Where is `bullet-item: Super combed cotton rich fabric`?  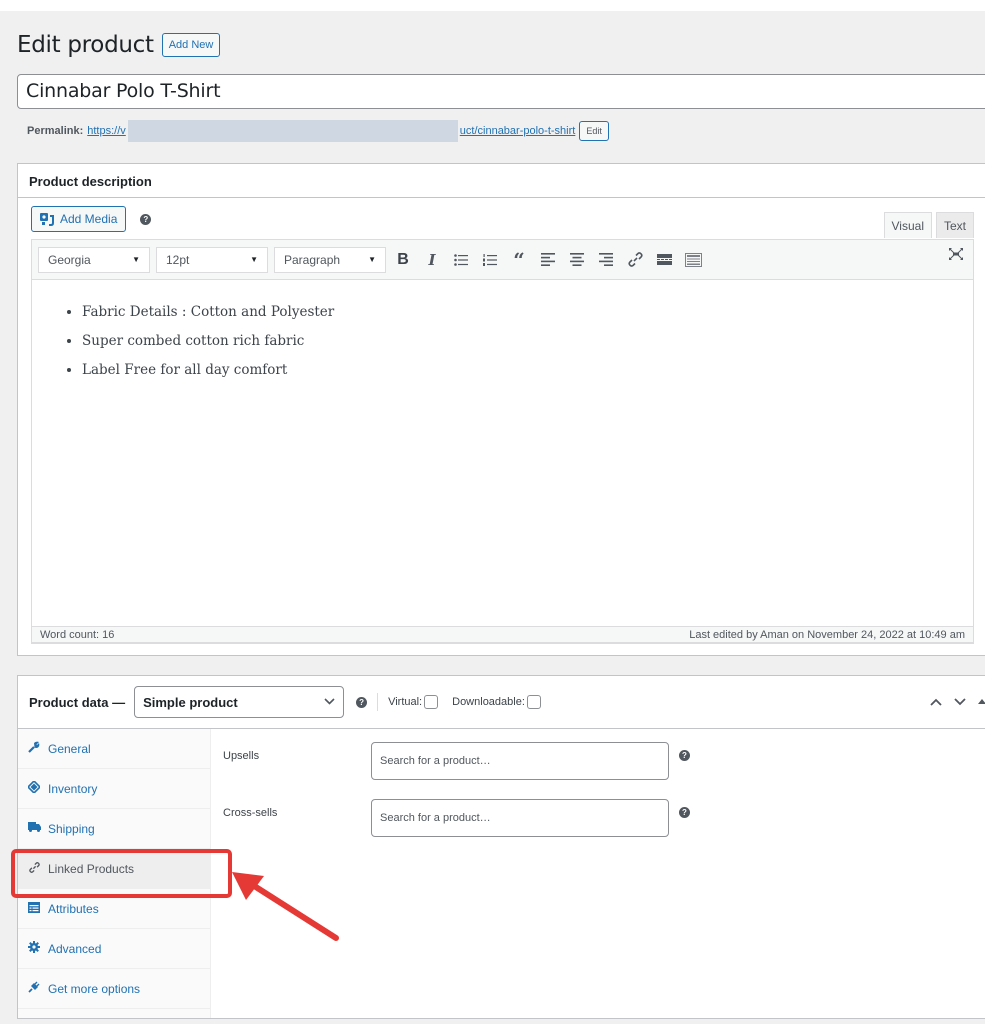
bullet-item: Super combed cotton rich fabric is located at coordinates (527, 341).